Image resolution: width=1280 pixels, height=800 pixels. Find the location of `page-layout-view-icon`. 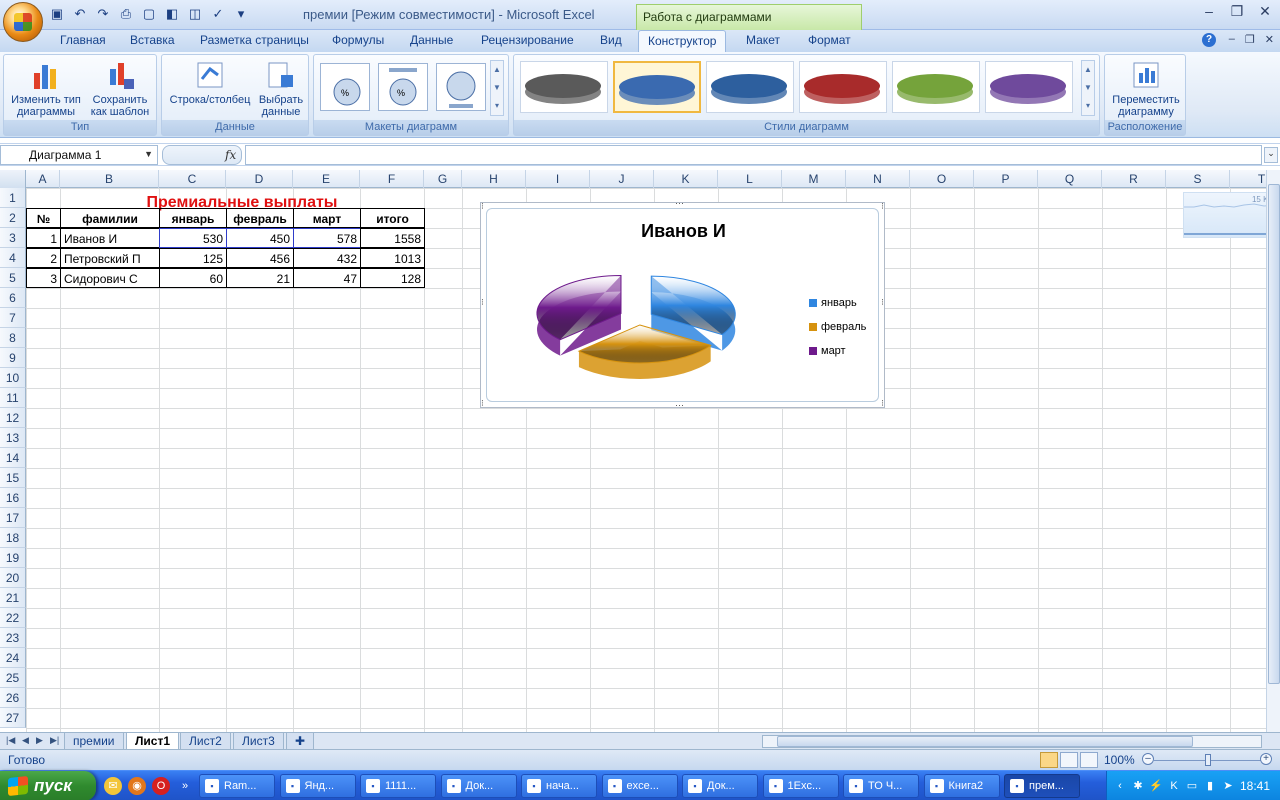

page-layout-view-icon is located at coordinates (1069, 760).